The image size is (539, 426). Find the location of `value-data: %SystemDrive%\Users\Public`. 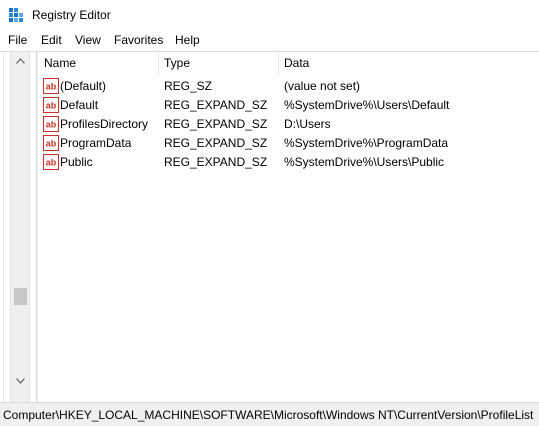

value-data: %SystemDrive%\Users\Public is located at coordinates (364, 162).